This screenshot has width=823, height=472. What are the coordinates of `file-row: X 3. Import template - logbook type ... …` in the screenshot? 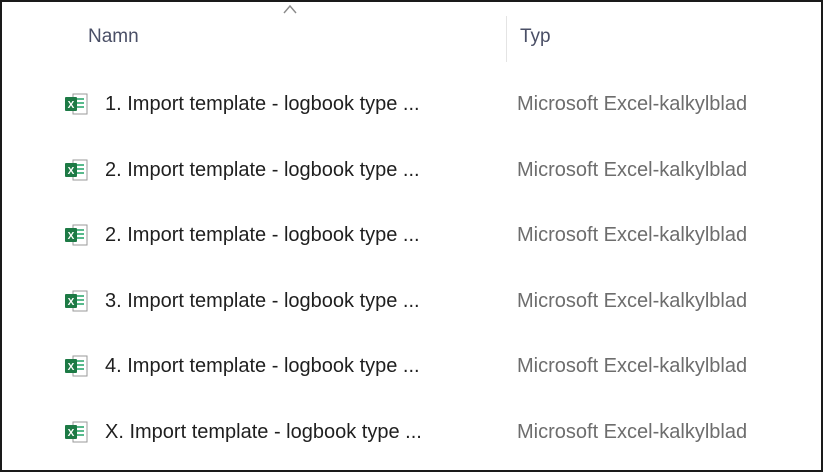 It's located at (411, 303).